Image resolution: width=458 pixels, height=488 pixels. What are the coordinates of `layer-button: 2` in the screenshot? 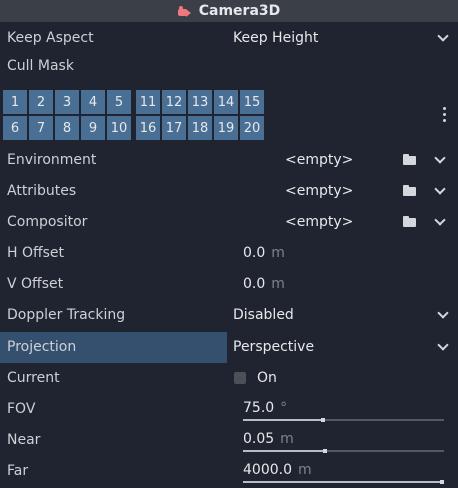 It's located at (41, 102).